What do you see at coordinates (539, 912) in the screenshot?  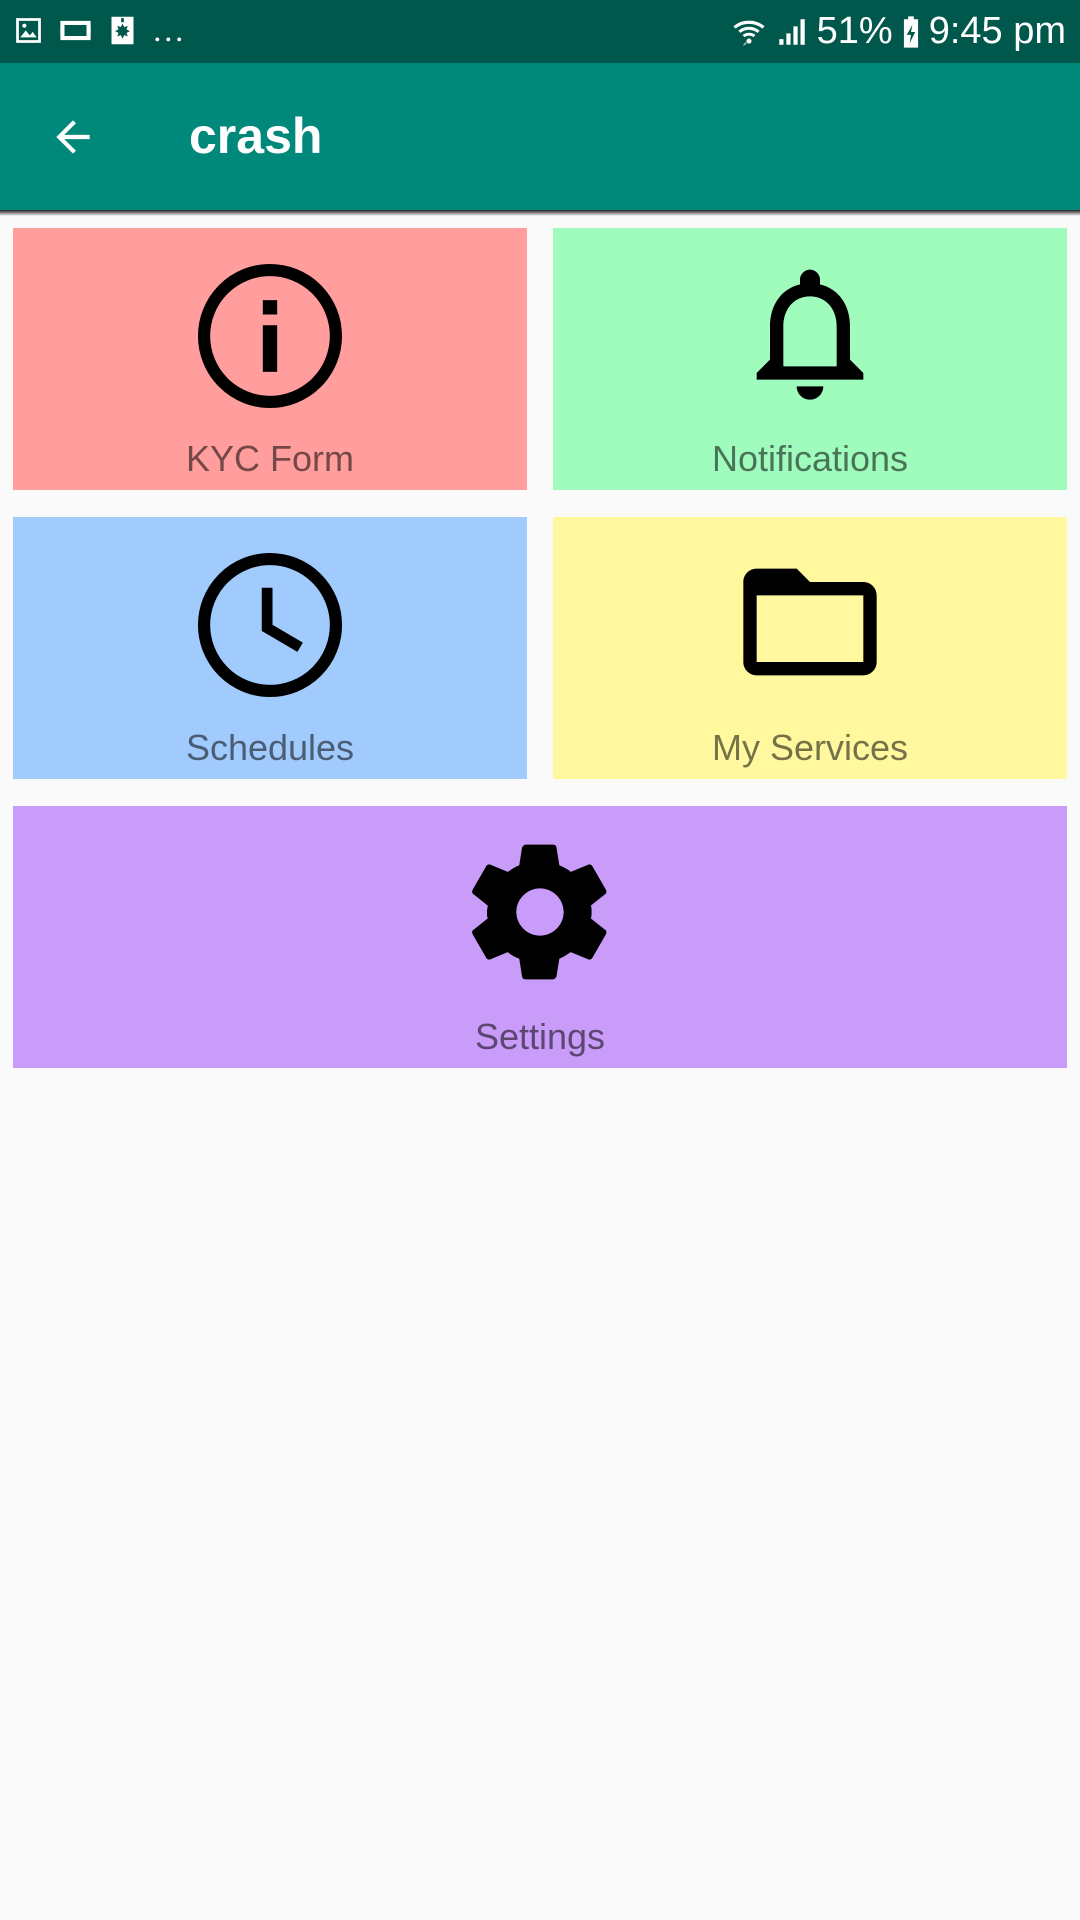 I see `gear-icon` at bounding box center [539, 912].